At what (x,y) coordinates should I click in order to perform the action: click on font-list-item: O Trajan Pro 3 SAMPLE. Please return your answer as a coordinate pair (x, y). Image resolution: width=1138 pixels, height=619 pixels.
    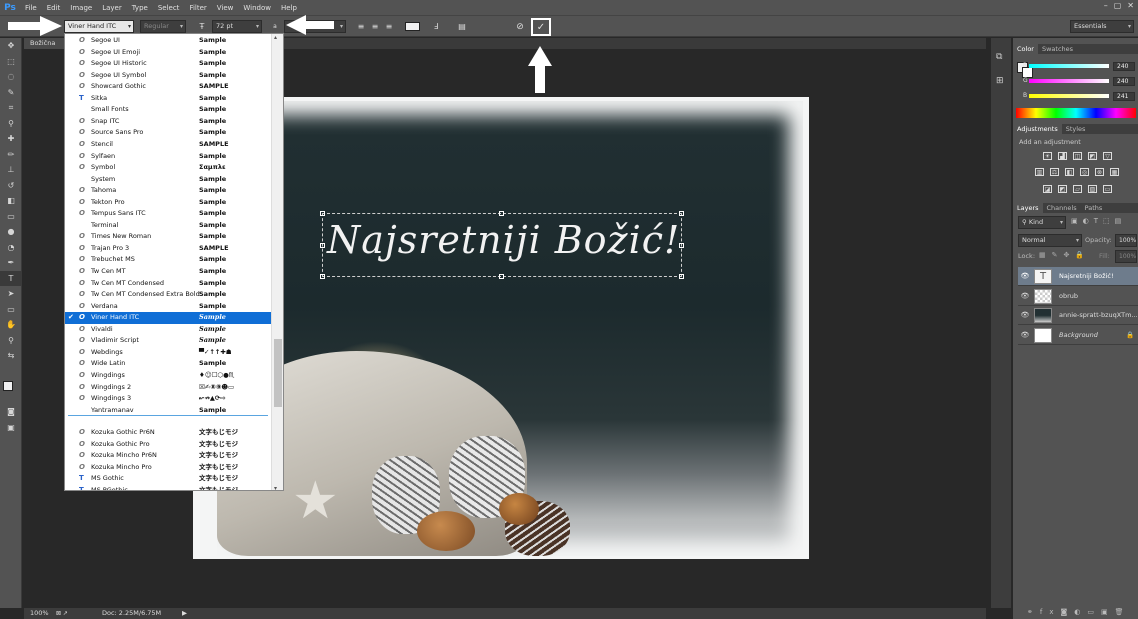
    Looking at the image, I should click on (168, 249).